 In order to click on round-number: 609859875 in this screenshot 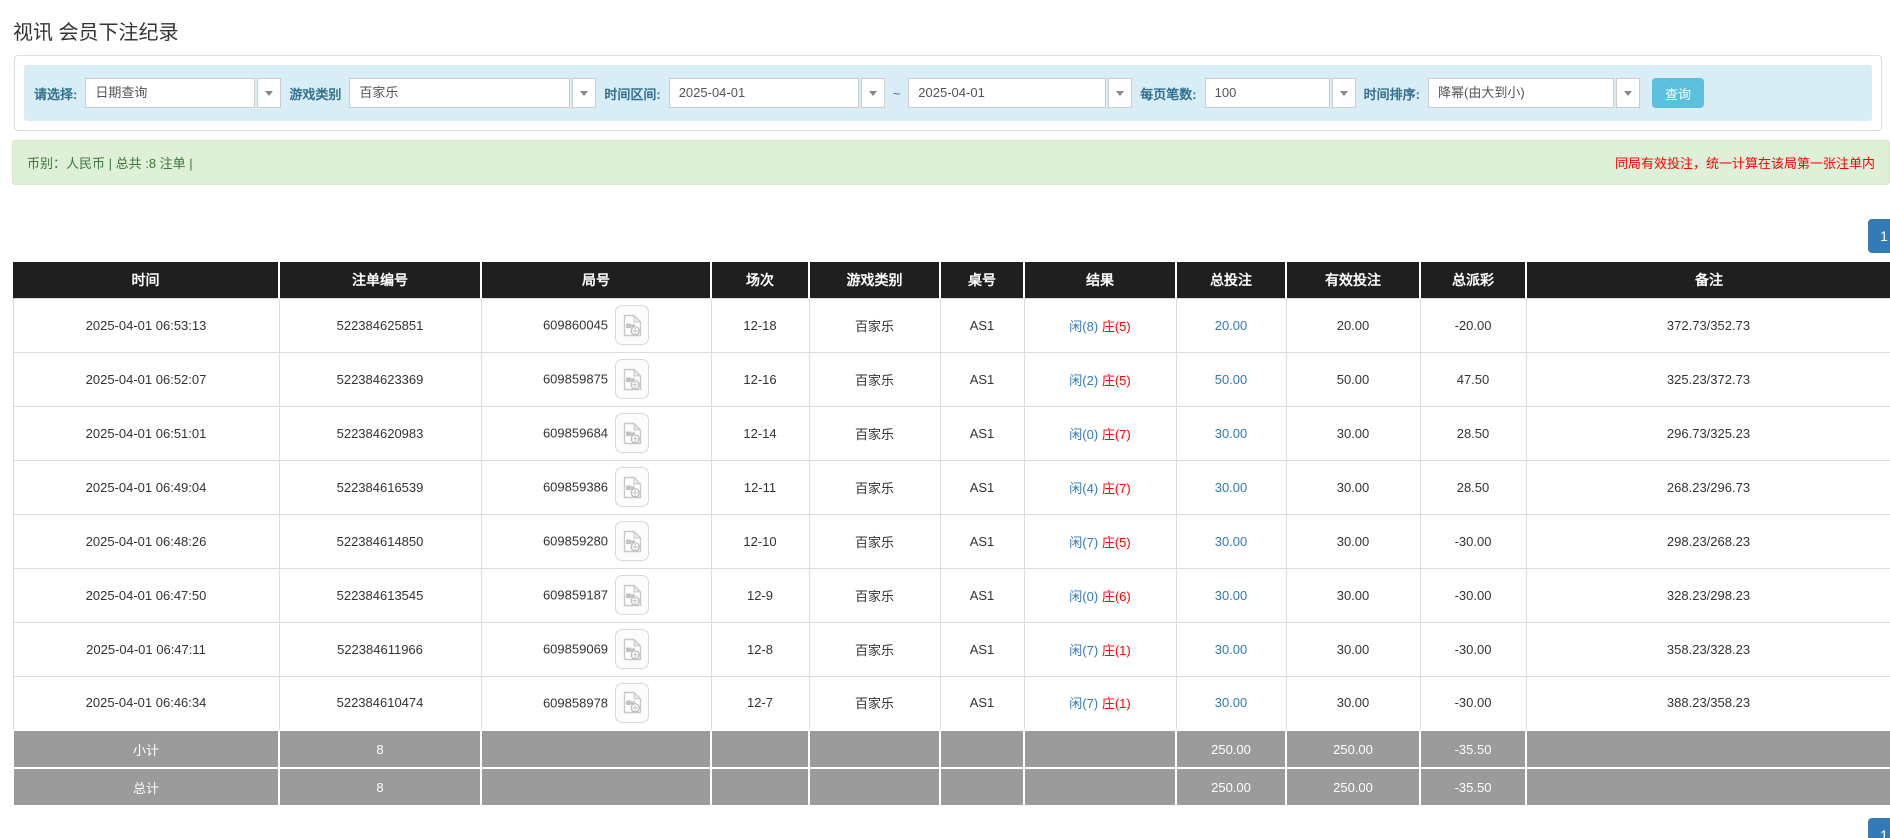, I will do `click(575, 379)`.